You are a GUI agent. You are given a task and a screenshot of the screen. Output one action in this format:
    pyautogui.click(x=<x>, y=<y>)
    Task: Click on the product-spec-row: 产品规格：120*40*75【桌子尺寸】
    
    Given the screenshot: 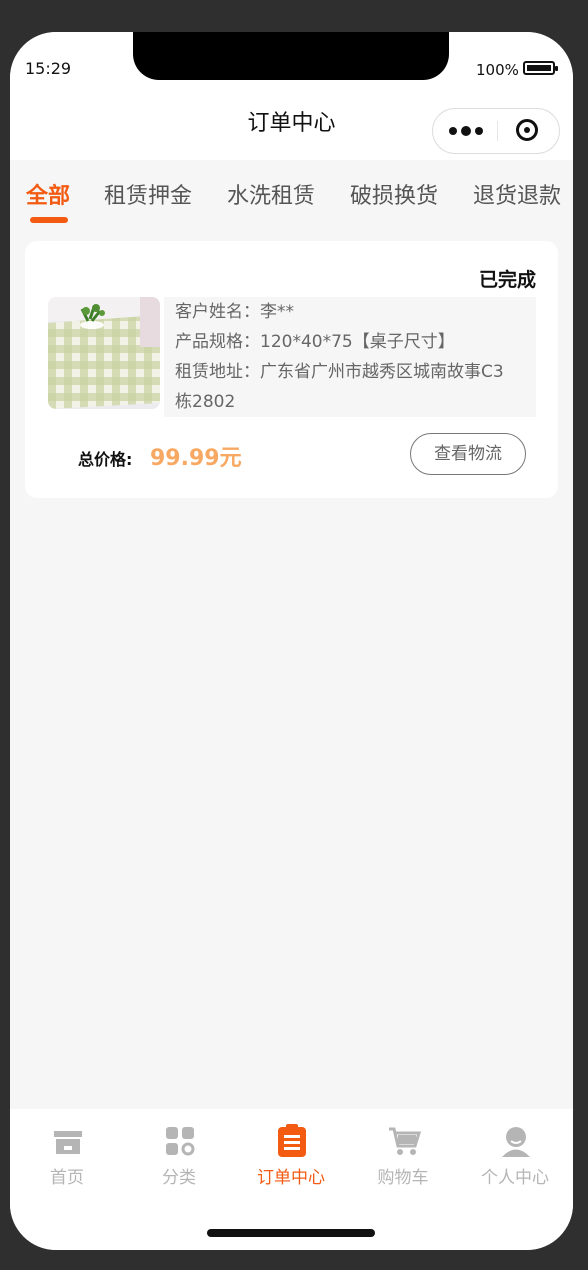 What is the action you would take?
    pyautogui.click(x=315, y=342)
    